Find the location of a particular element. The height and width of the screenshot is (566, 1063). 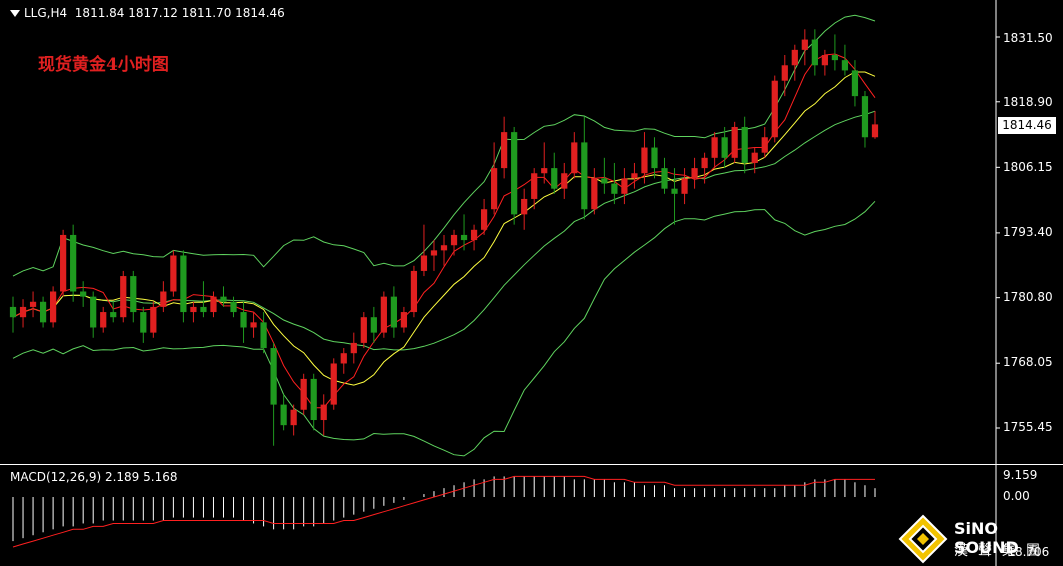

dropdown-triangle-icon is located at coordinates (15, 13).